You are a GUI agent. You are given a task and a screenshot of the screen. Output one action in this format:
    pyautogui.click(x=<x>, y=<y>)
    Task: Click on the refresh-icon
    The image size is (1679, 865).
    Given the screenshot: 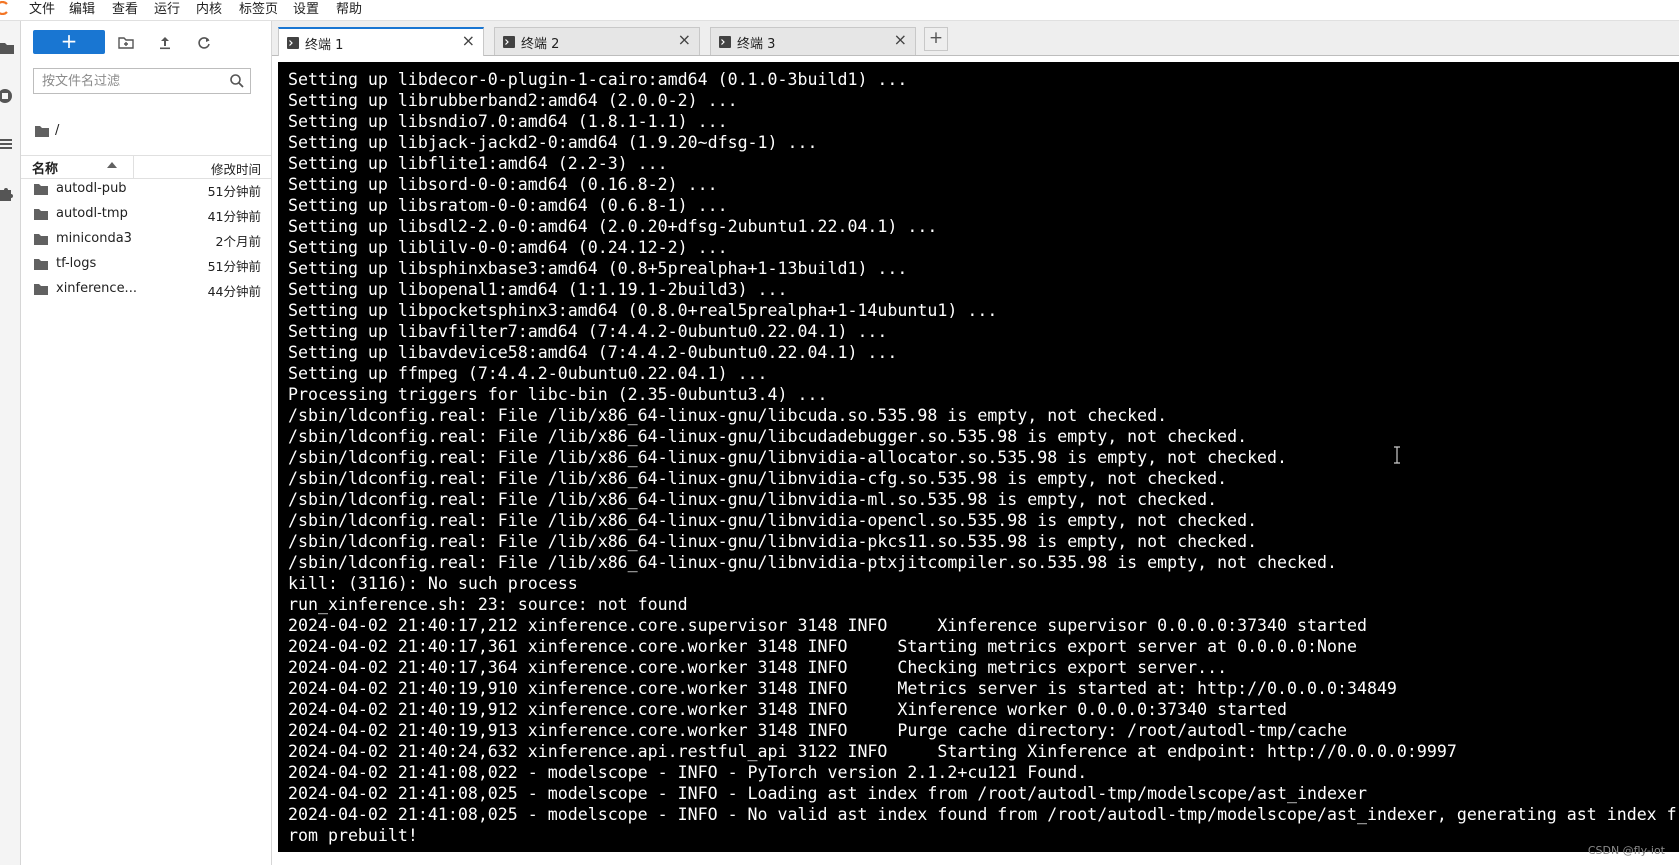 What is the action you would take?
    pyautogui.click(x=204, y=43)
    